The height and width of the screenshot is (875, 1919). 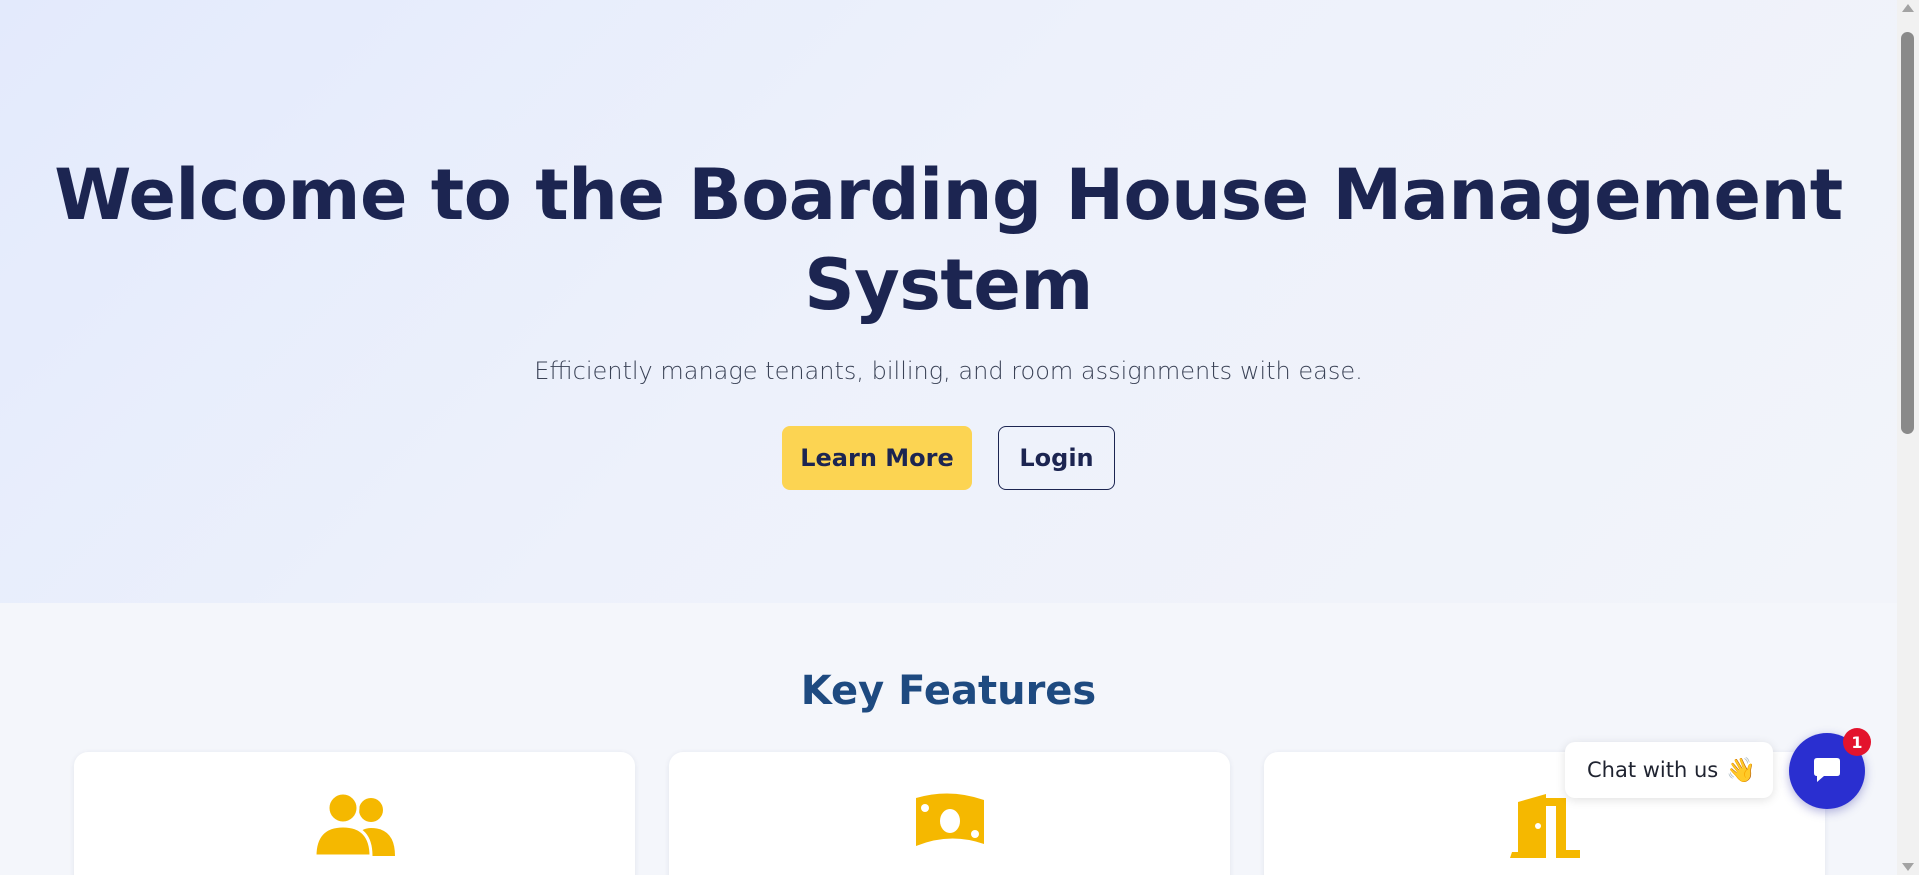 I want to click on vertical-scrollbar, so click(x=1908, y=437).